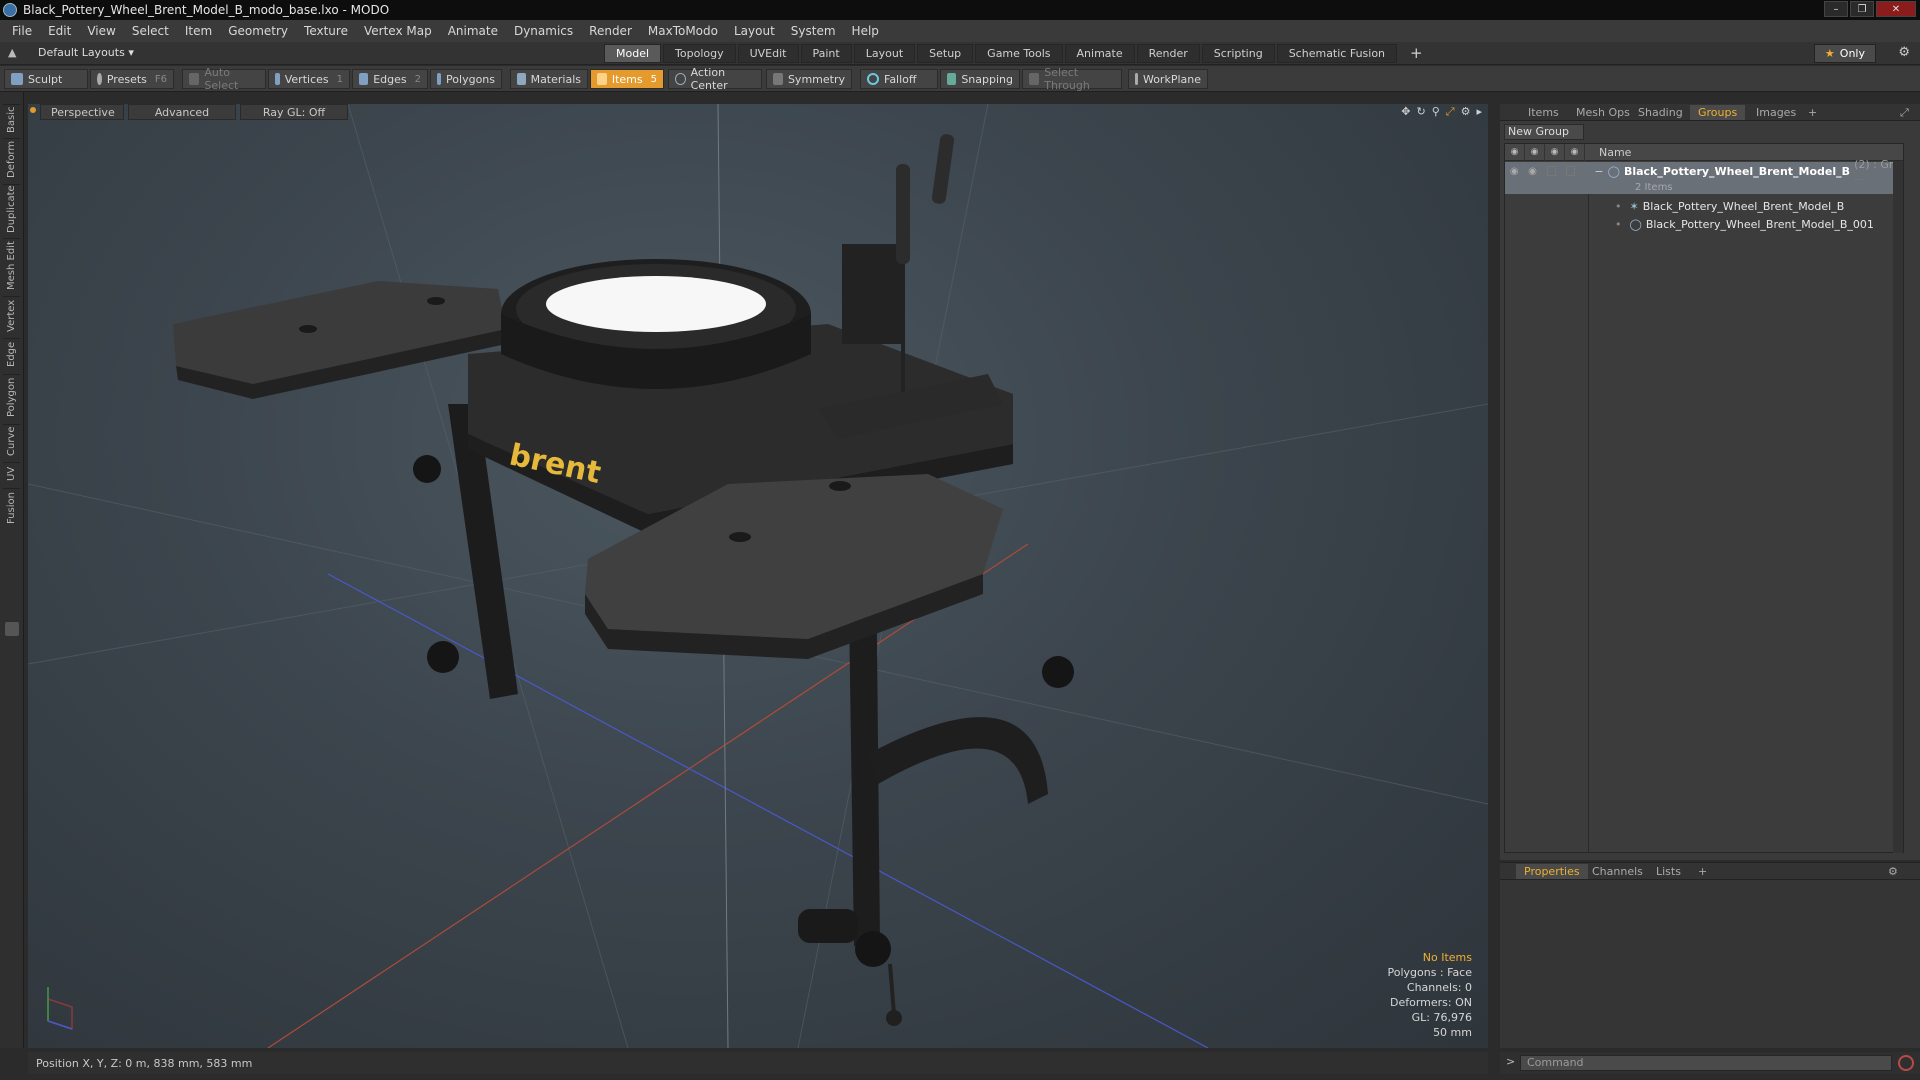 The image size is (1920, 1080). I want to click on group-lock-checkbox, so click(1551, 171).